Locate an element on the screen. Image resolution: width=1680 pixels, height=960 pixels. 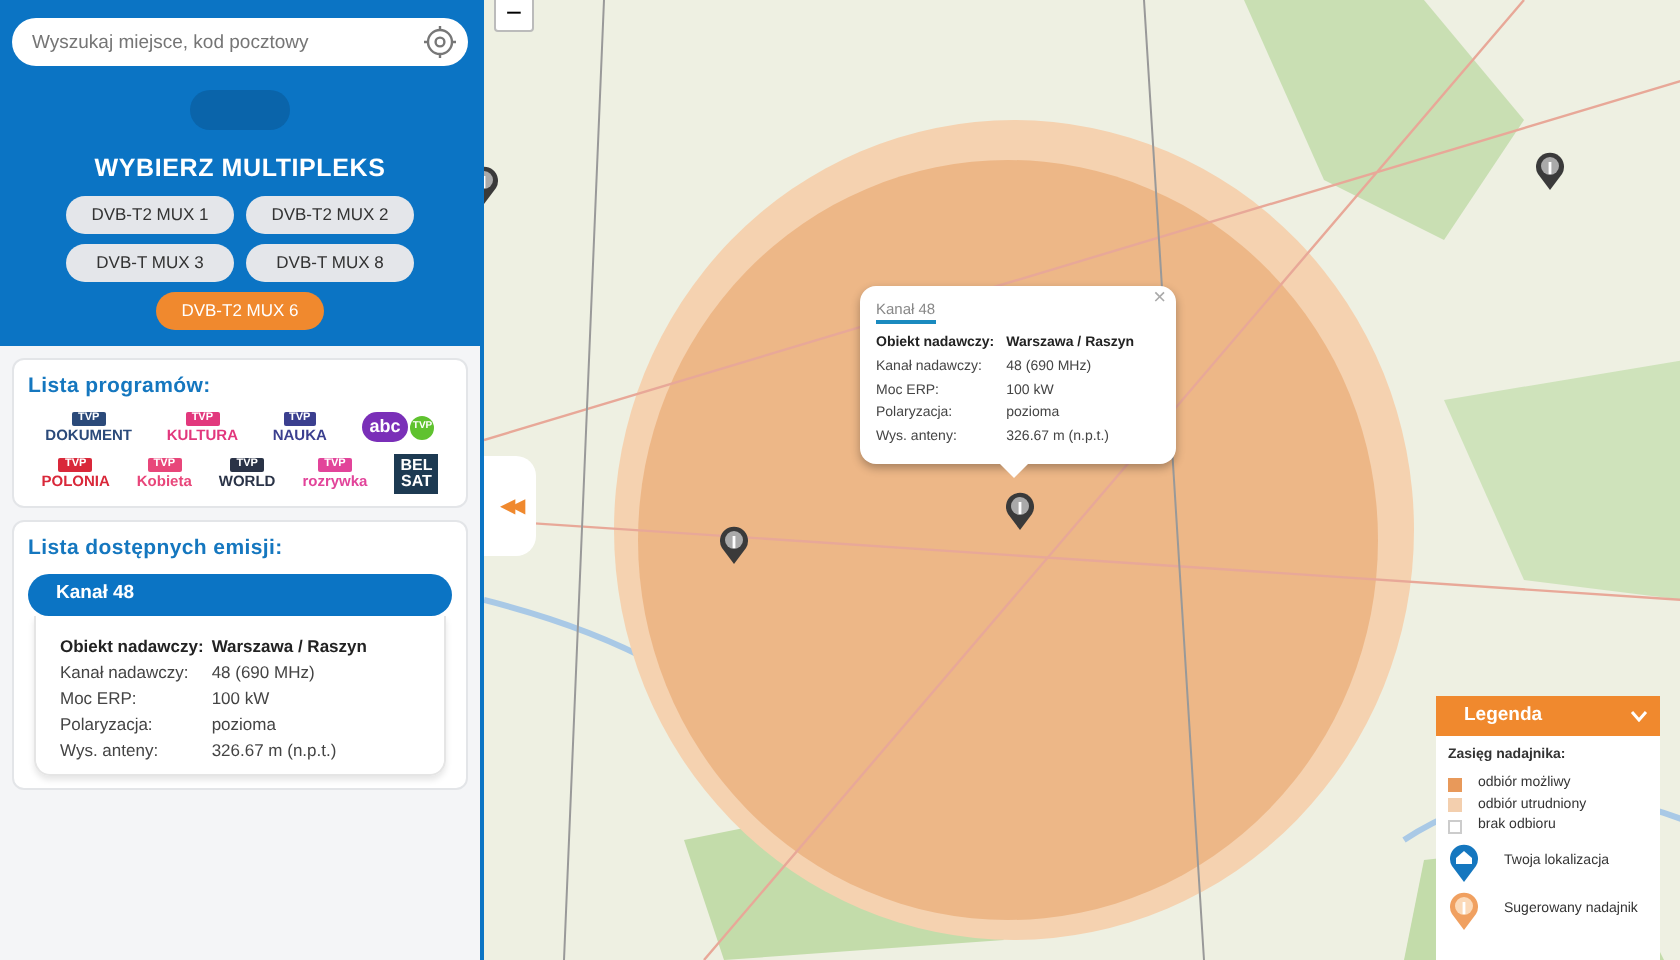
programs-title: Lista programów: is located at coordinates (120, 386).